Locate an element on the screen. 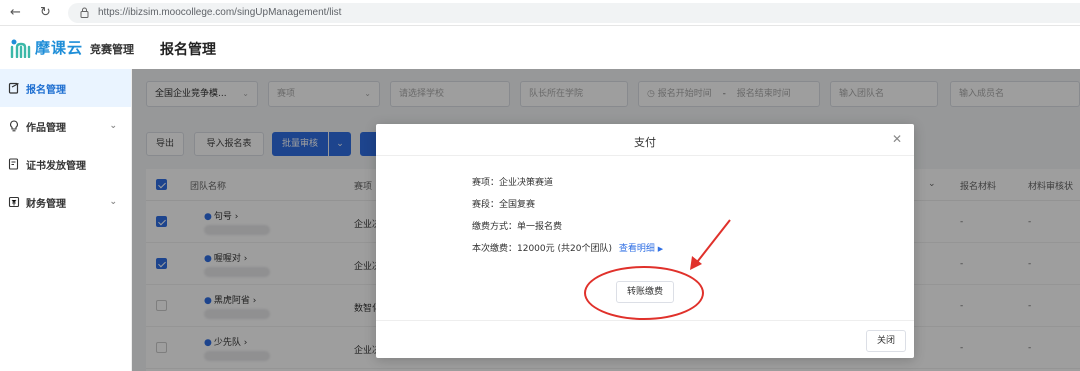 The image size is (1080, 371). modal-title: 支付 is located at coordinates (645, 142).